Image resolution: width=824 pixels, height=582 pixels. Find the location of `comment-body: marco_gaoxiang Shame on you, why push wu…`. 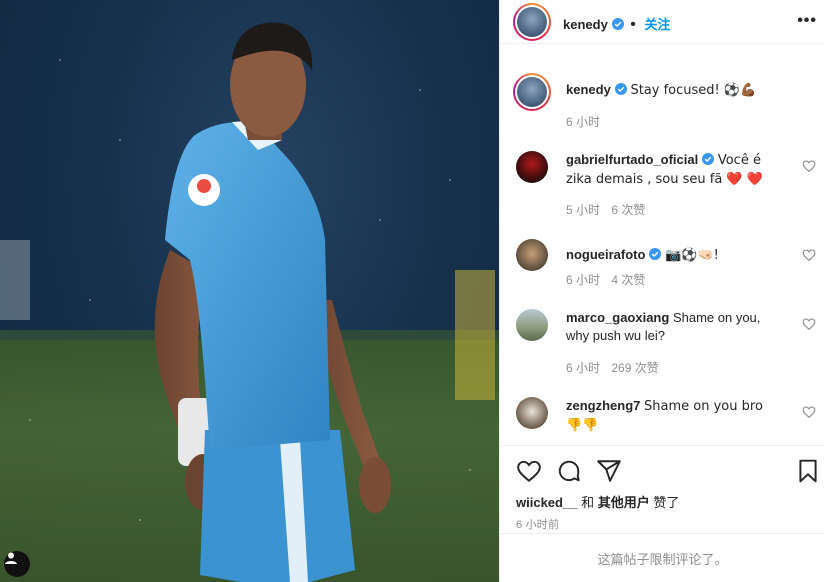

comment-body: marco_gaoxiang Shame on you, why push wu… is located at coordinates (669, 327).